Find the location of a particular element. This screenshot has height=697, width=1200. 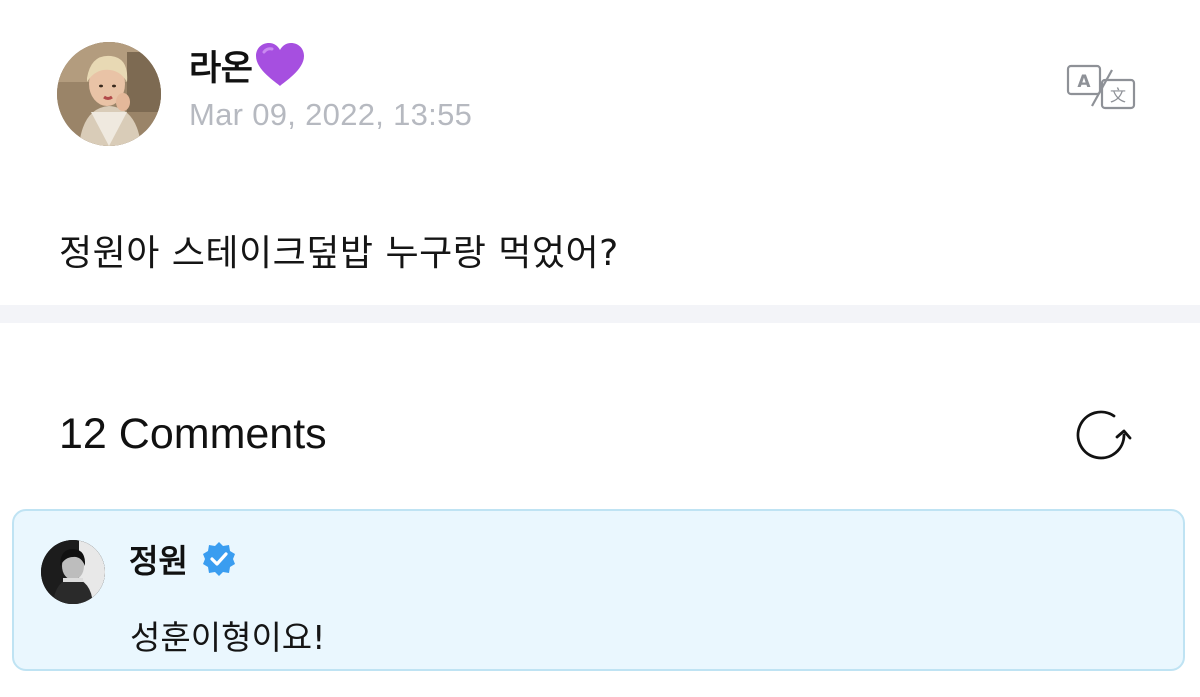

comment-author-line: 정원 is located at coordinates (183, 559).